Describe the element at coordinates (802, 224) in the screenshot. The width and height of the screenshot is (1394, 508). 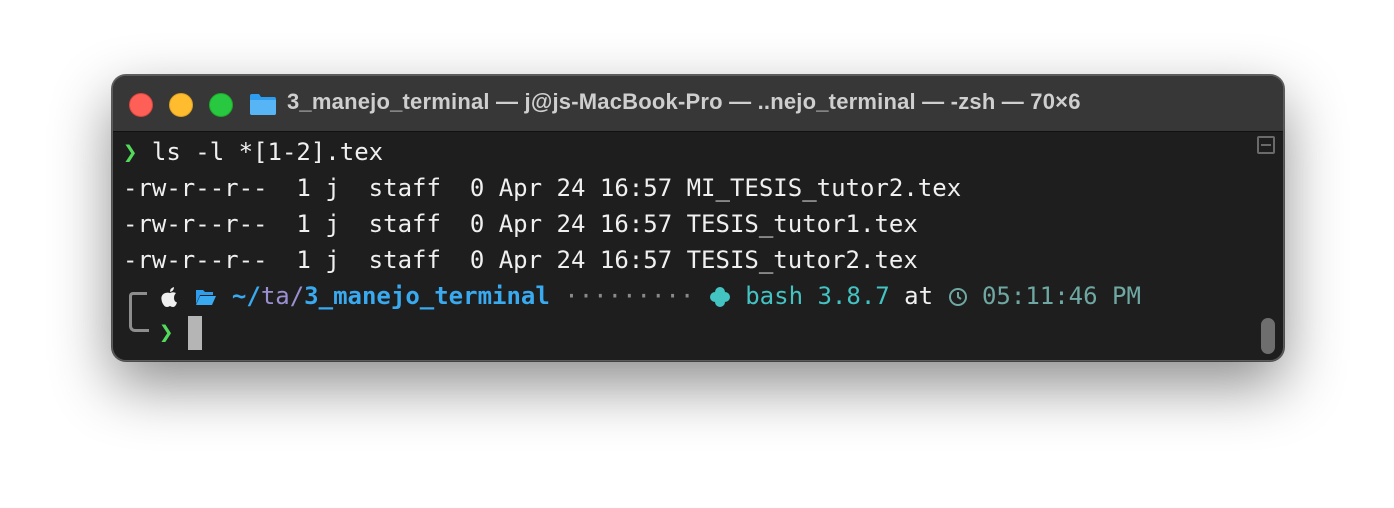
I see `file-name: TESIS_tutor1.tex` at that location.